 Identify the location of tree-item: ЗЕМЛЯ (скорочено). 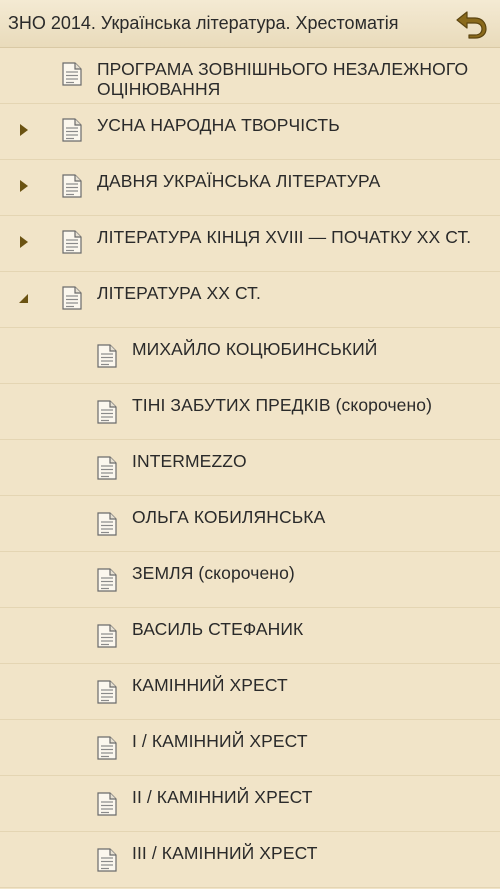
(250, 580).